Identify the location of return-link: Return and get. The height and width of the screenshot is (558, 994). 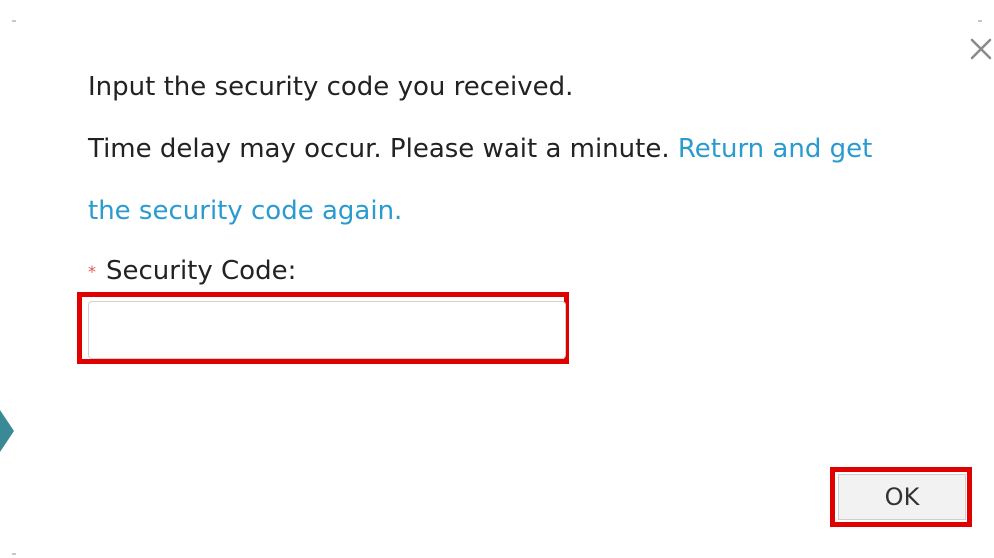
(775, 149).